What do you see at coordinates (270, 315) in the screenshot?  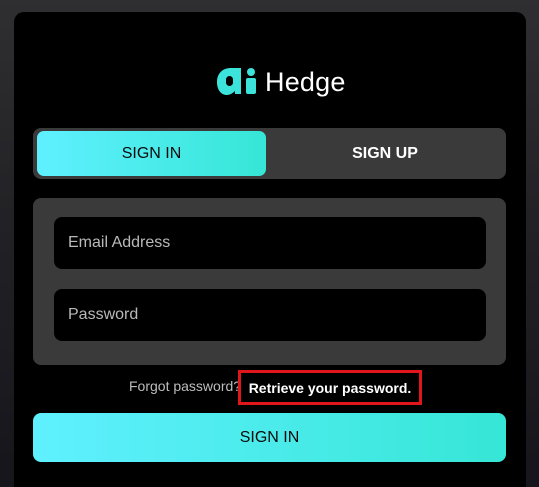 I see `password-field: Password` at bounding box center [270, 315].